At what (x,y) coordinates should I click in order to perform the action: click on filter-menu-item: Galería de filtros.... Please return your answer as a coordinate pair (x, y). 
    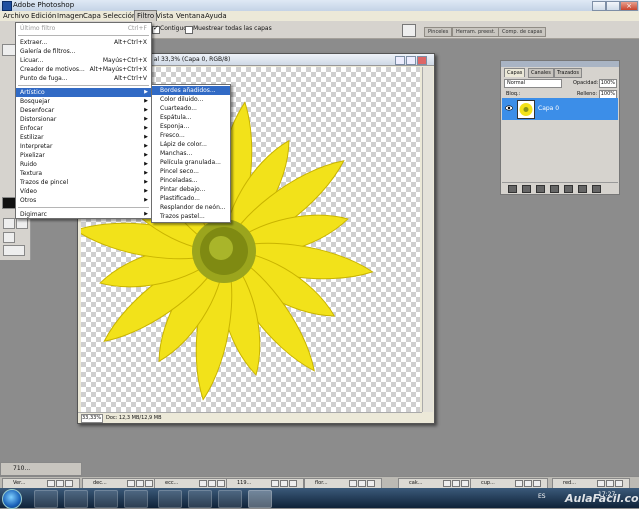
    Looking at the image, I should click on (83, 51).